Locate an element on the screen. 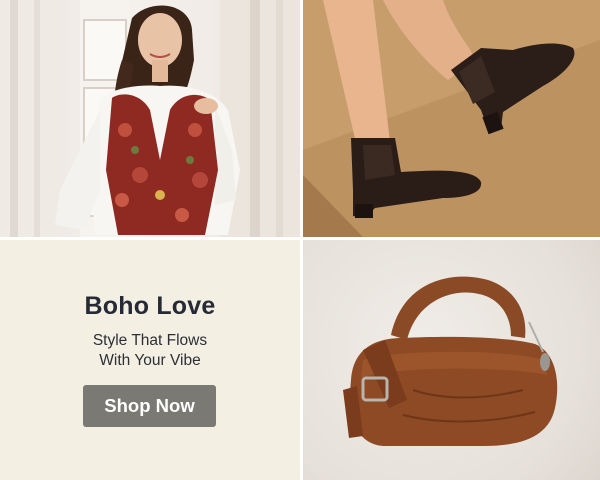 Image resolution: width=600 pixels, height=480 pixels. handbag-illustration is located at coordinates (450, 361).